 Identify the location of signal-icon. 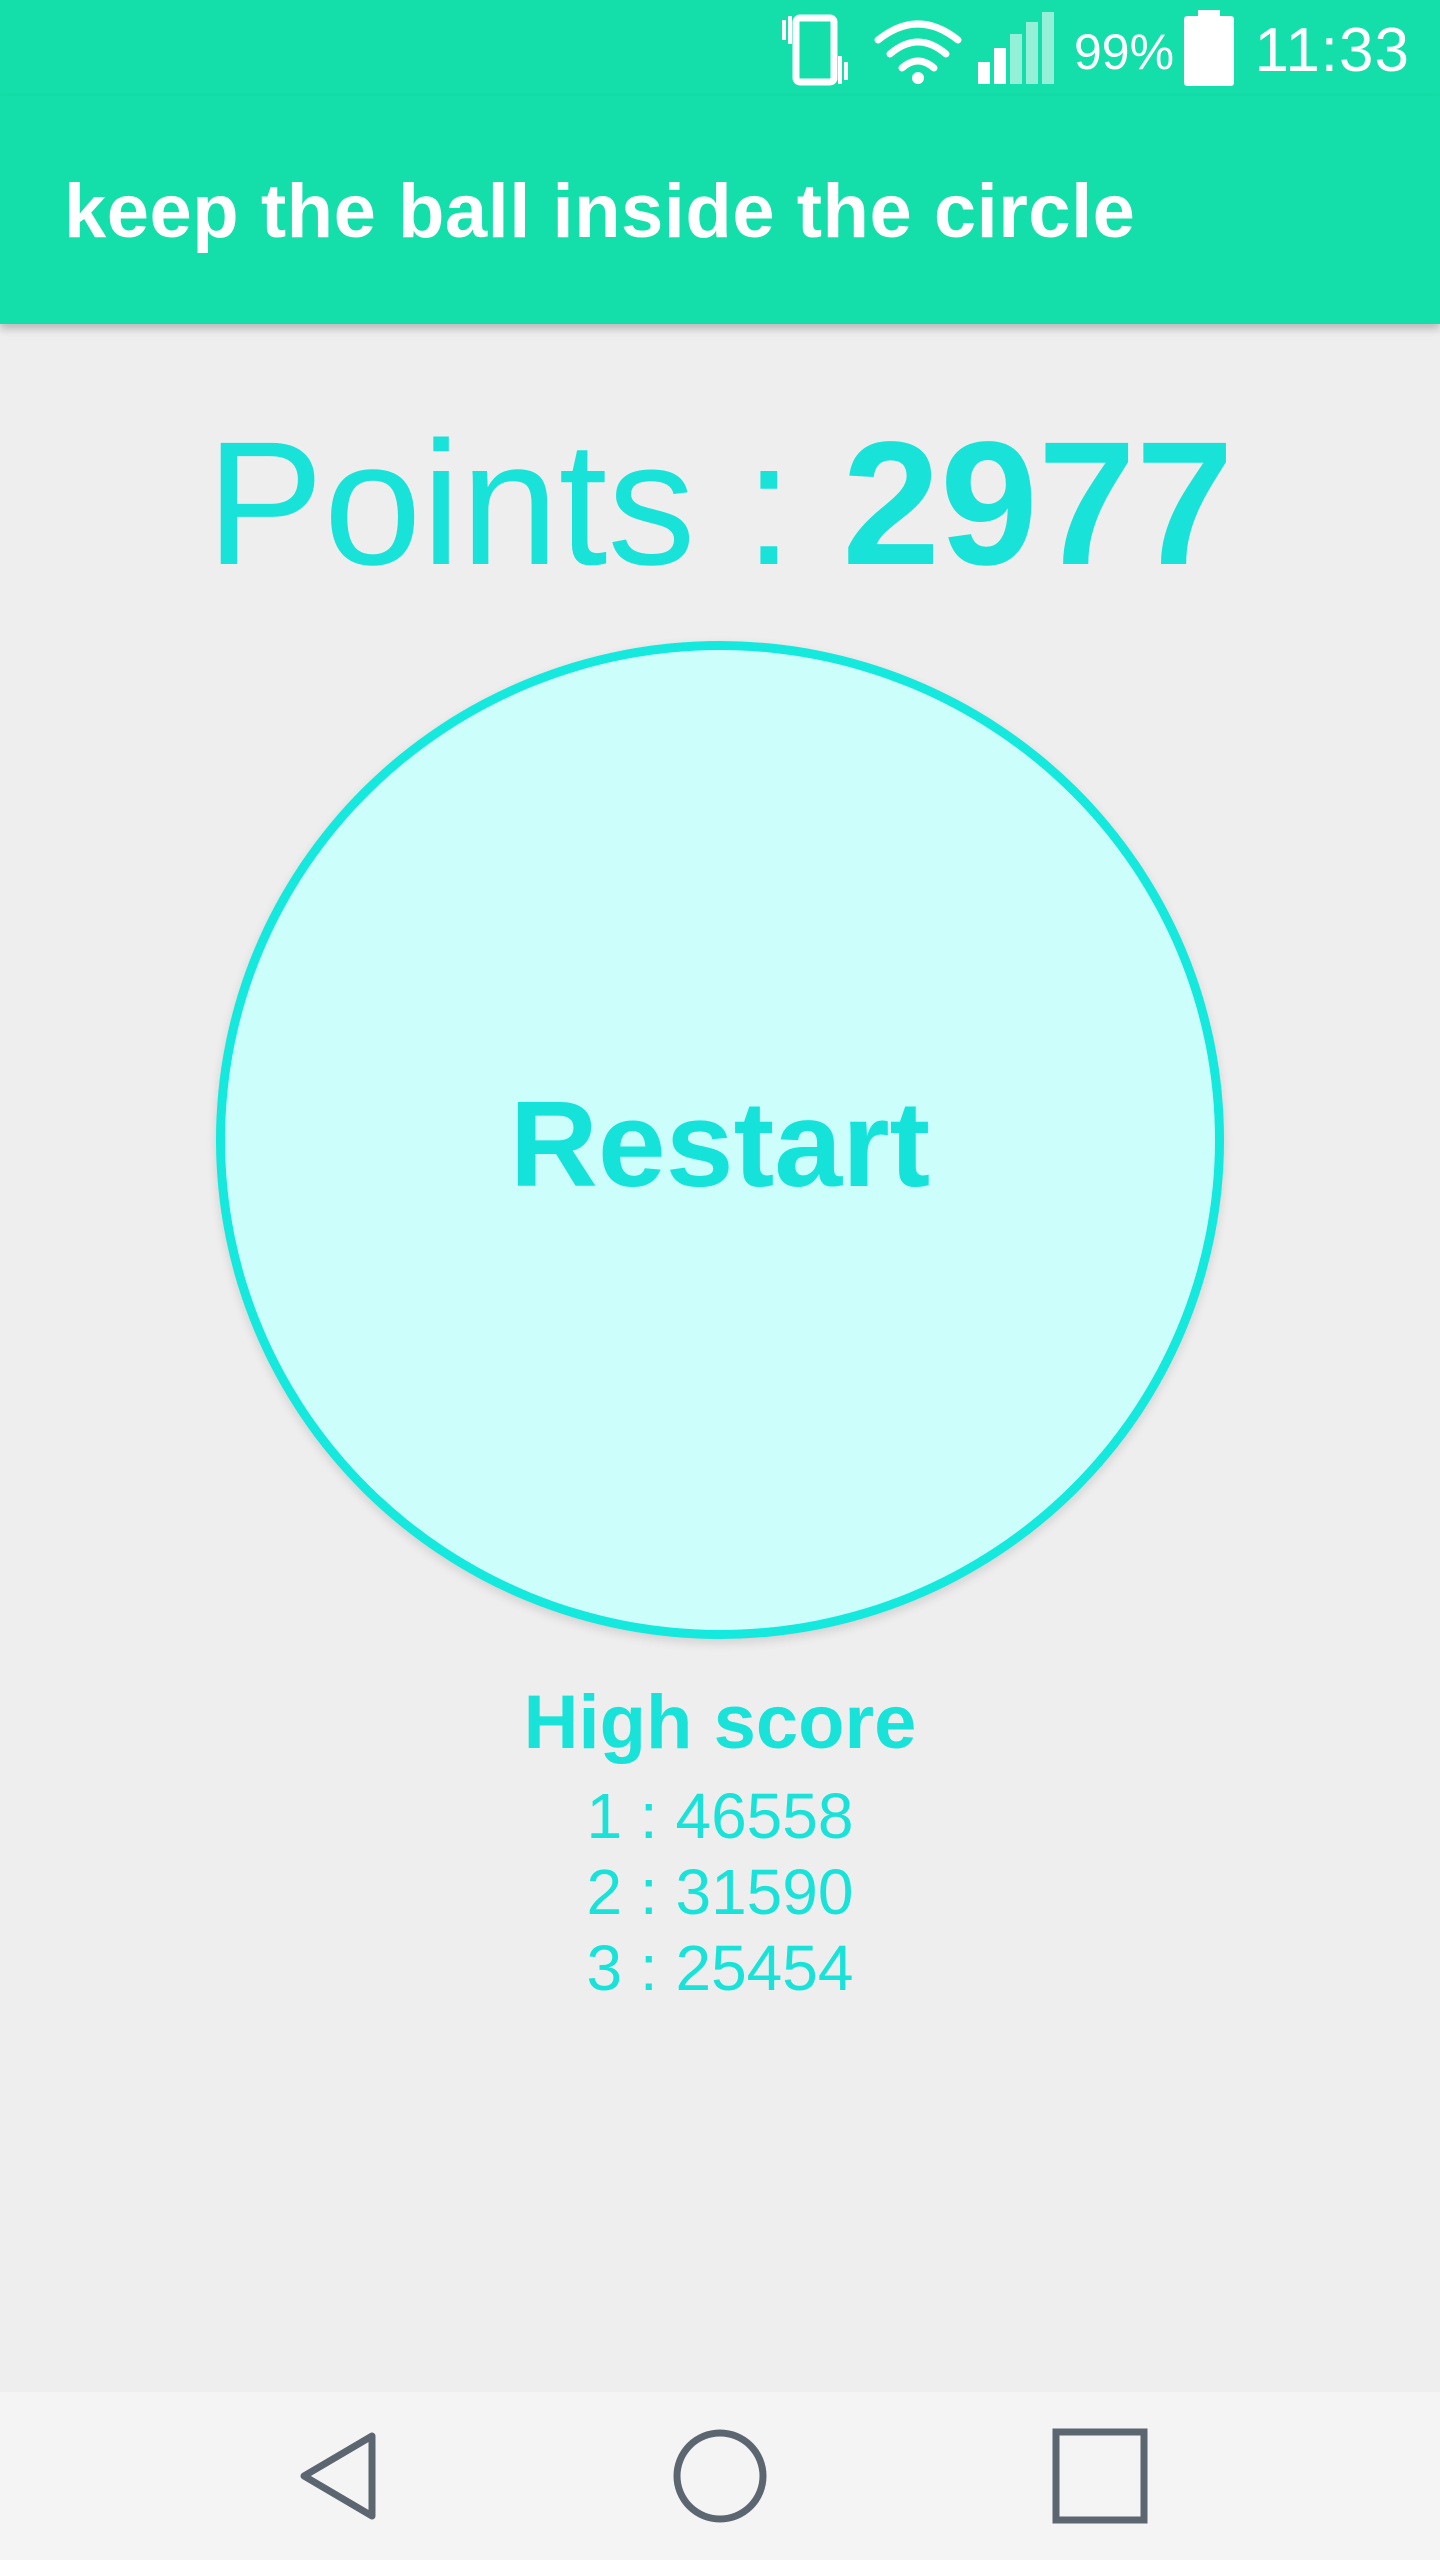
(1016, 48).